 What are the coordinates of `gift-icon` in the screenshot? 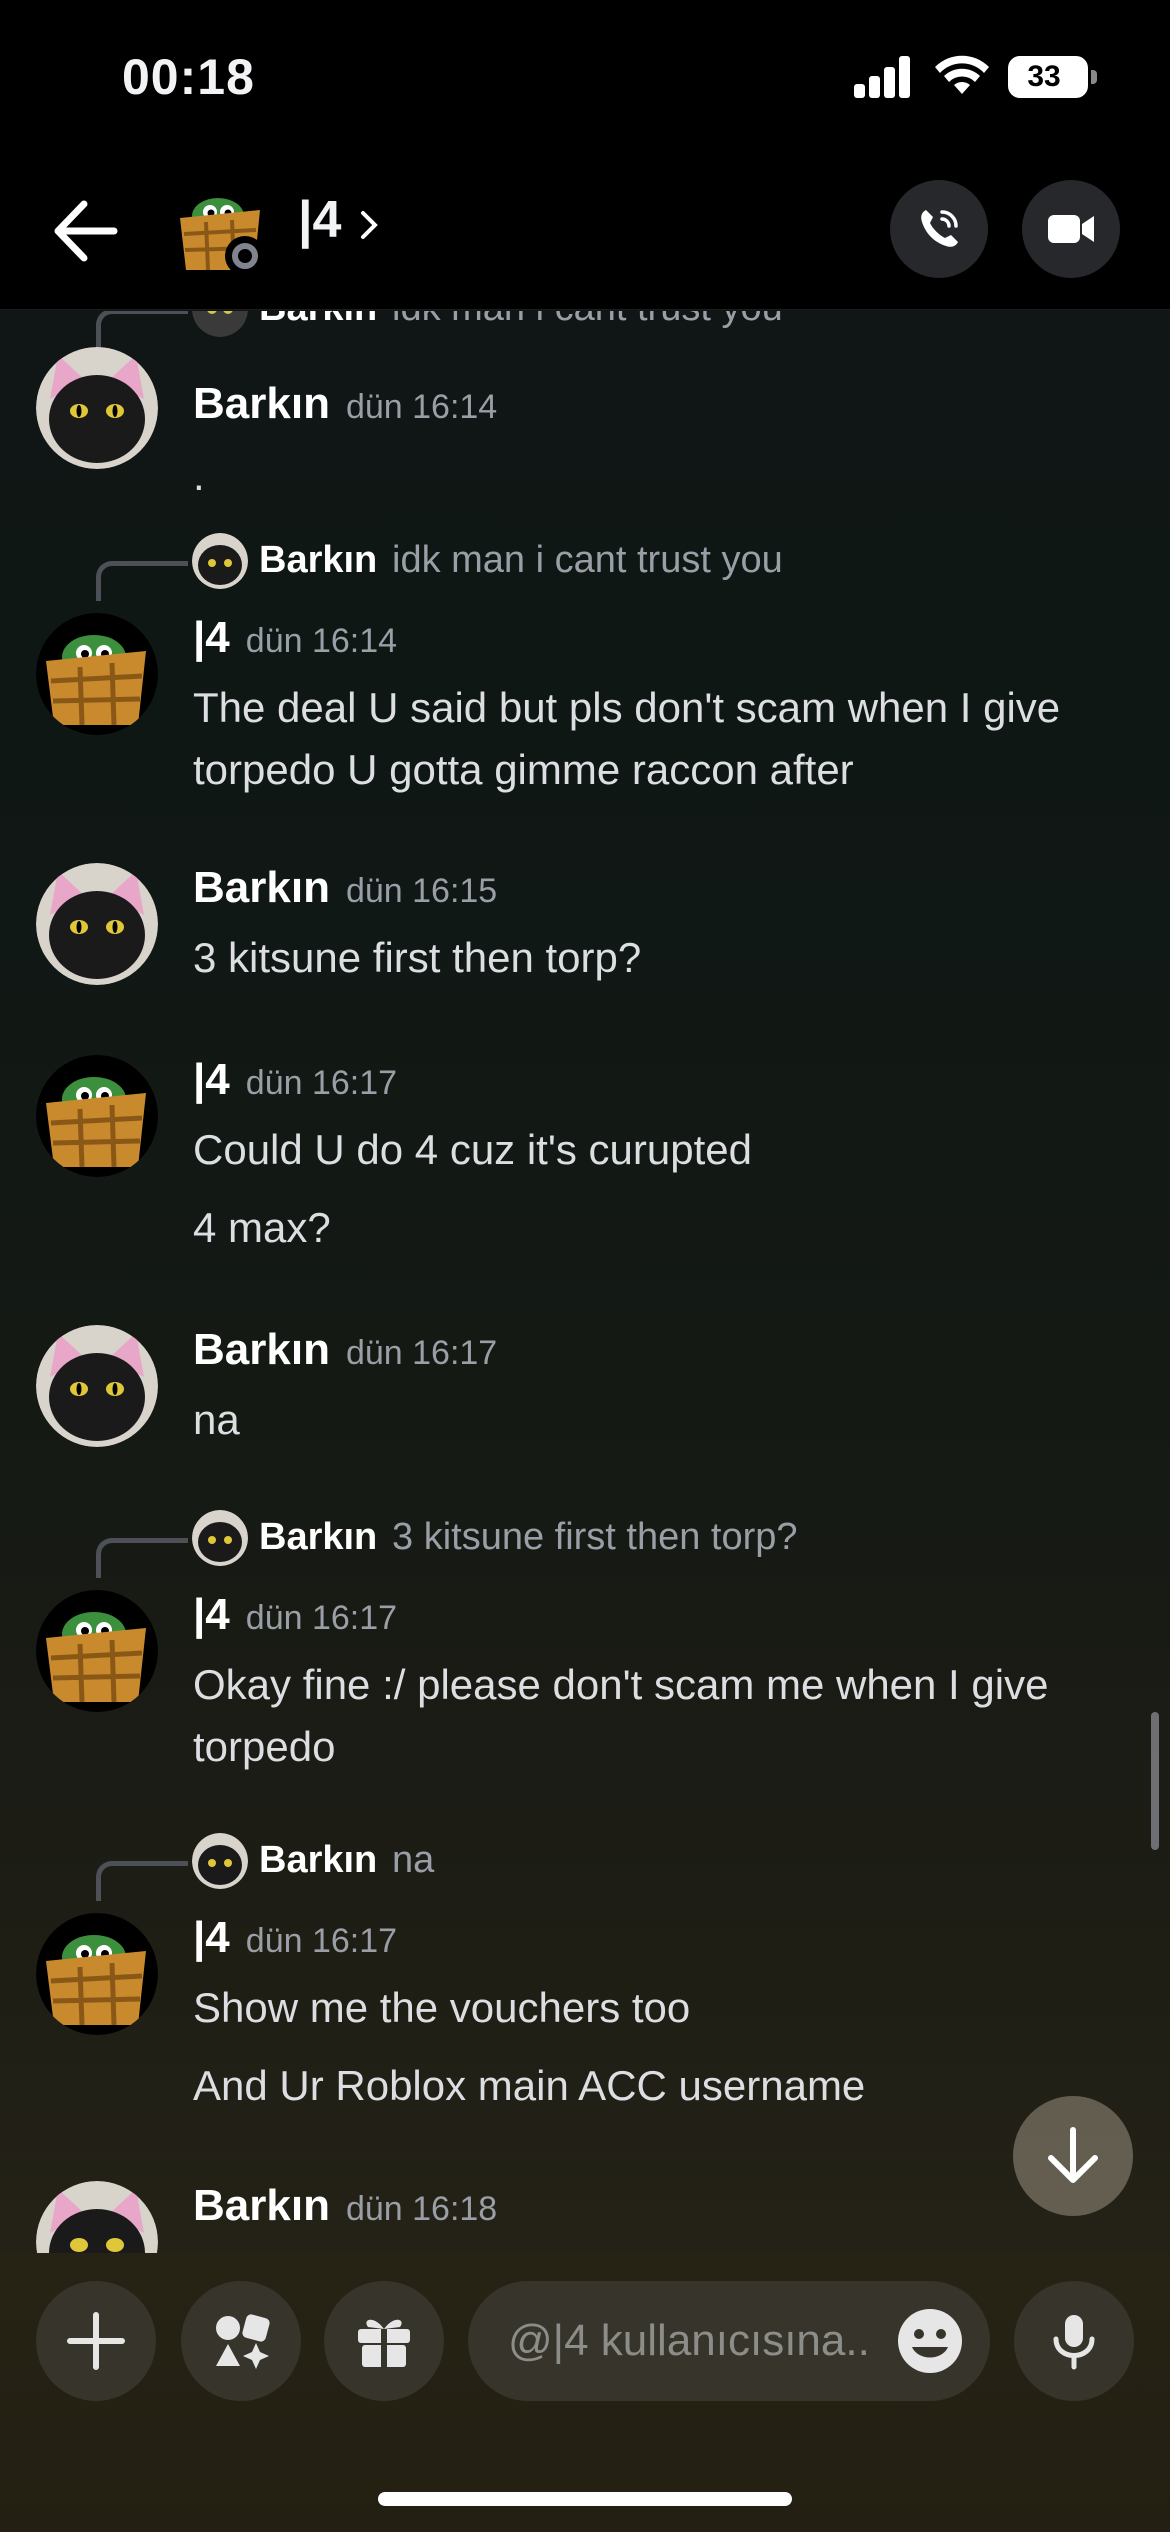 It's located at (384, 2343).